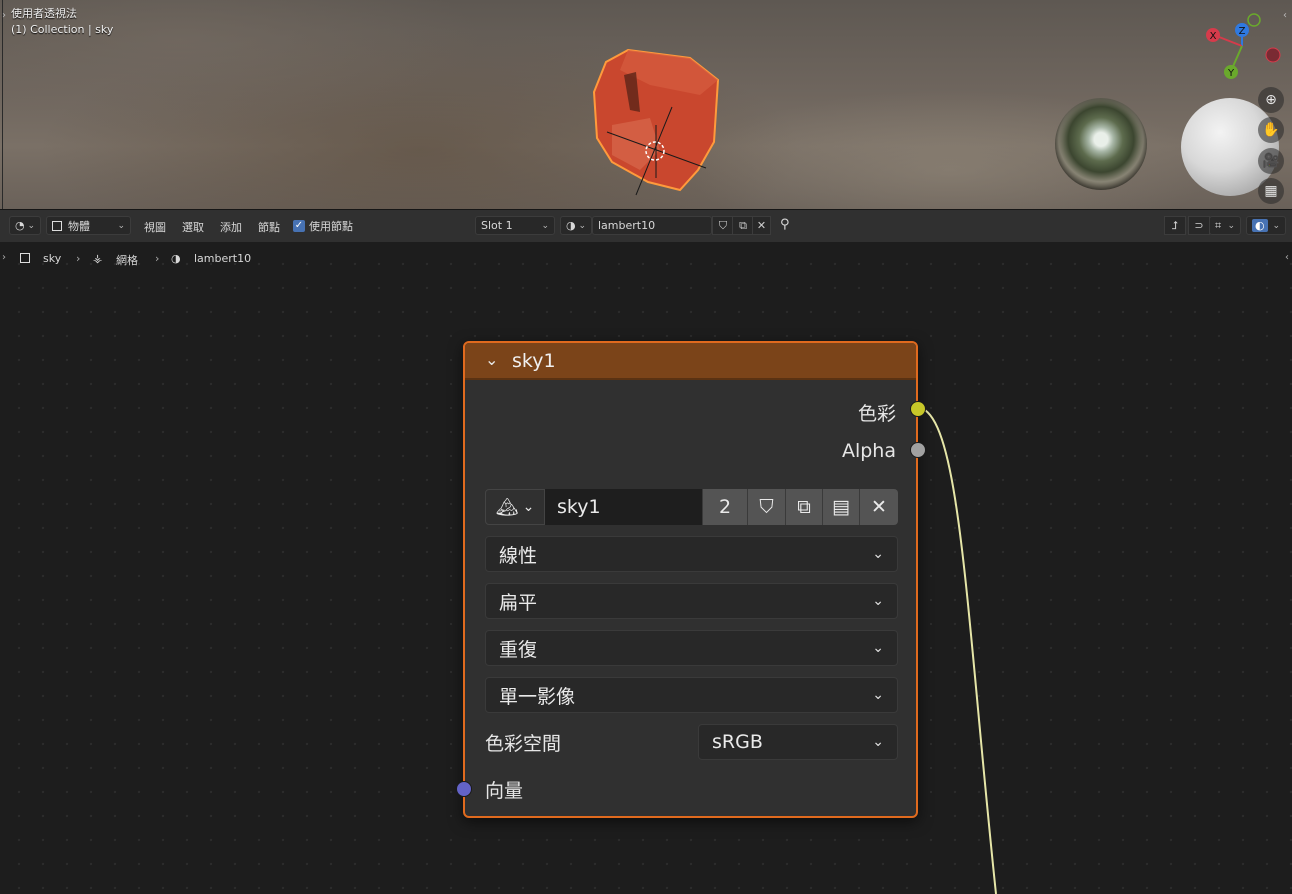 This screenshot has height=894, width=1292. I want to click on menu-node: 節點, so click(269, 227).